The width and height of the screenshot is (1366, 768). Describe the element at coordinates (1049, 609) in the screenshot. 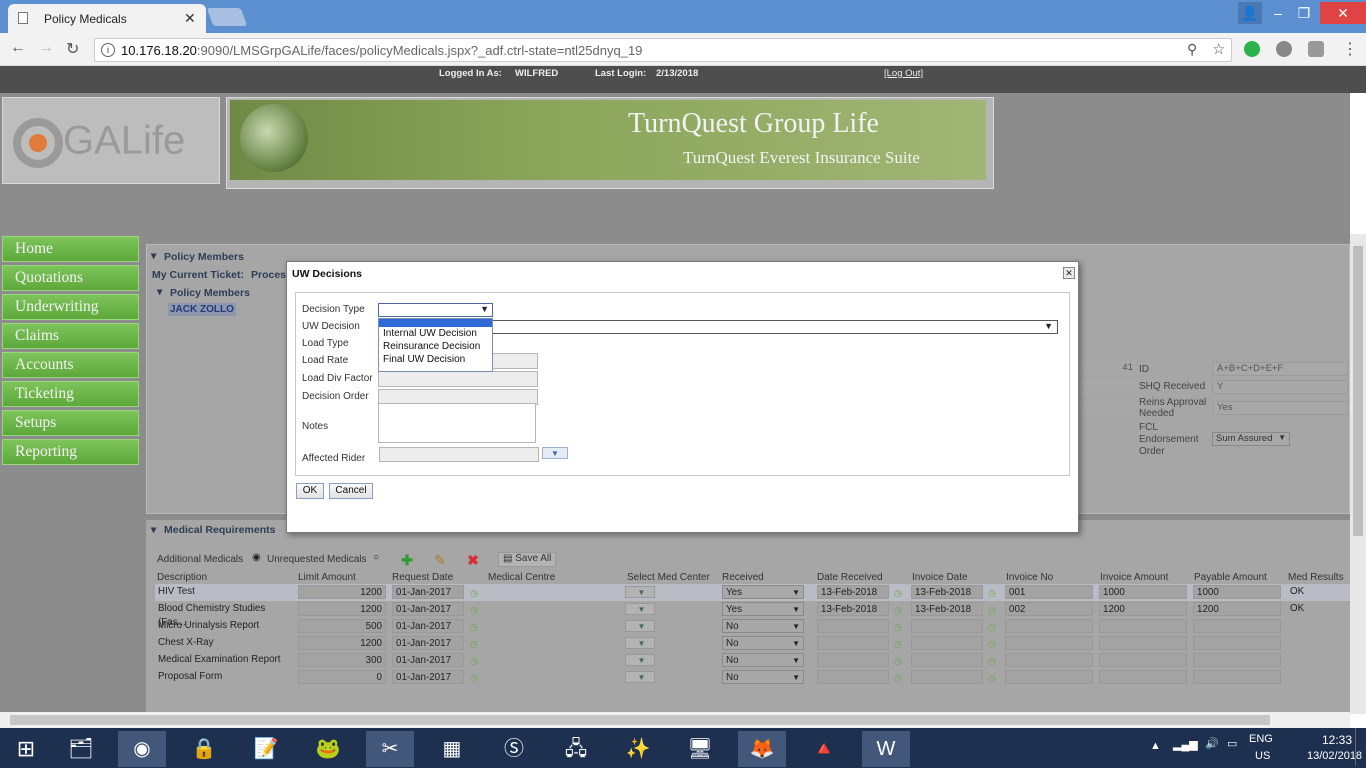

I see `cell-inv_no: 002` at that location.